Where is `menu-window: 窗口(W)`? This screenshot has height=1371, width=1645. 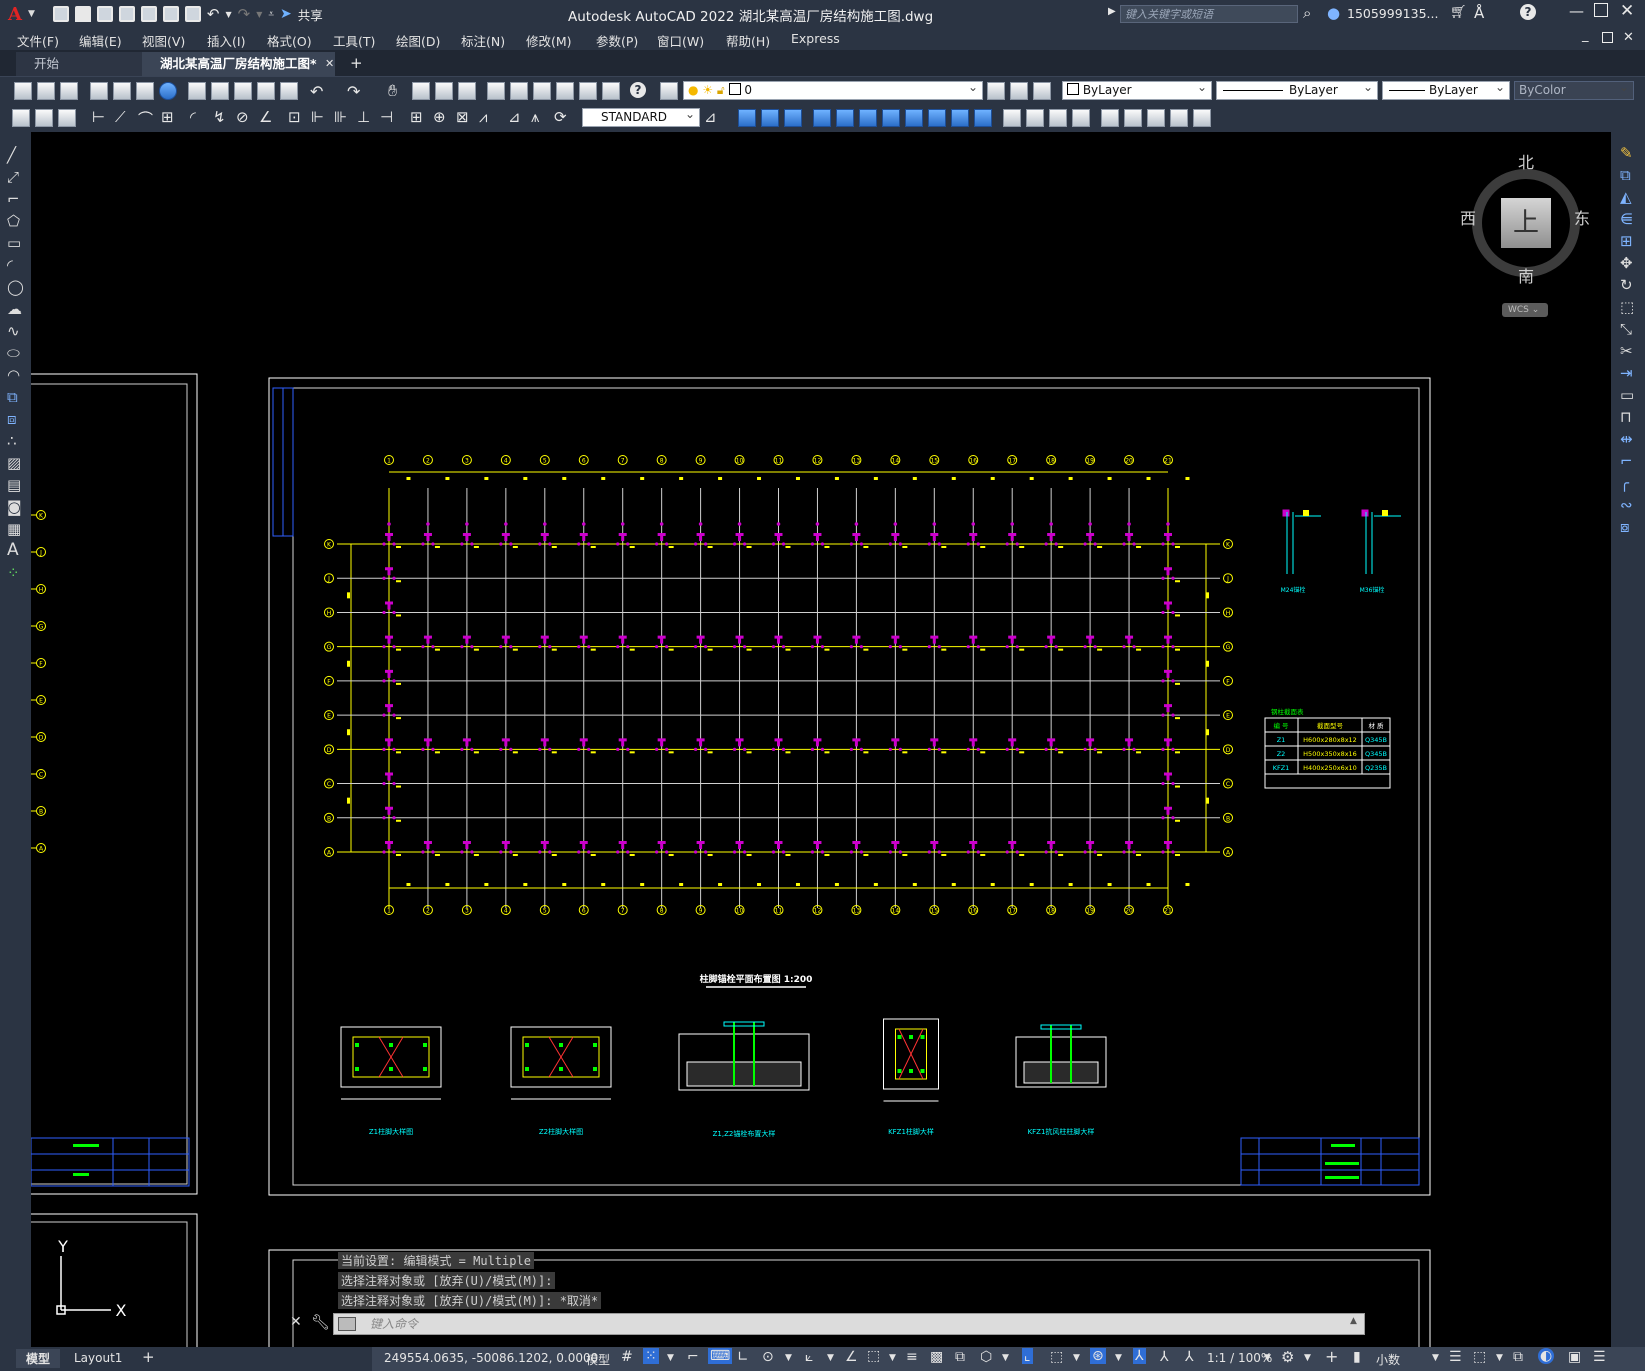
menu-window: 窗口(W) is located at coordinates (680, 40).